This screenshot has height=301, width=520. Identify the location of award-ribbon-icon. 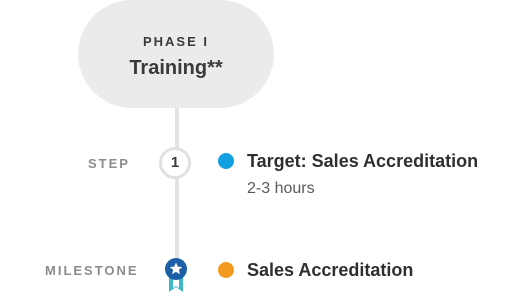
(176, 275).